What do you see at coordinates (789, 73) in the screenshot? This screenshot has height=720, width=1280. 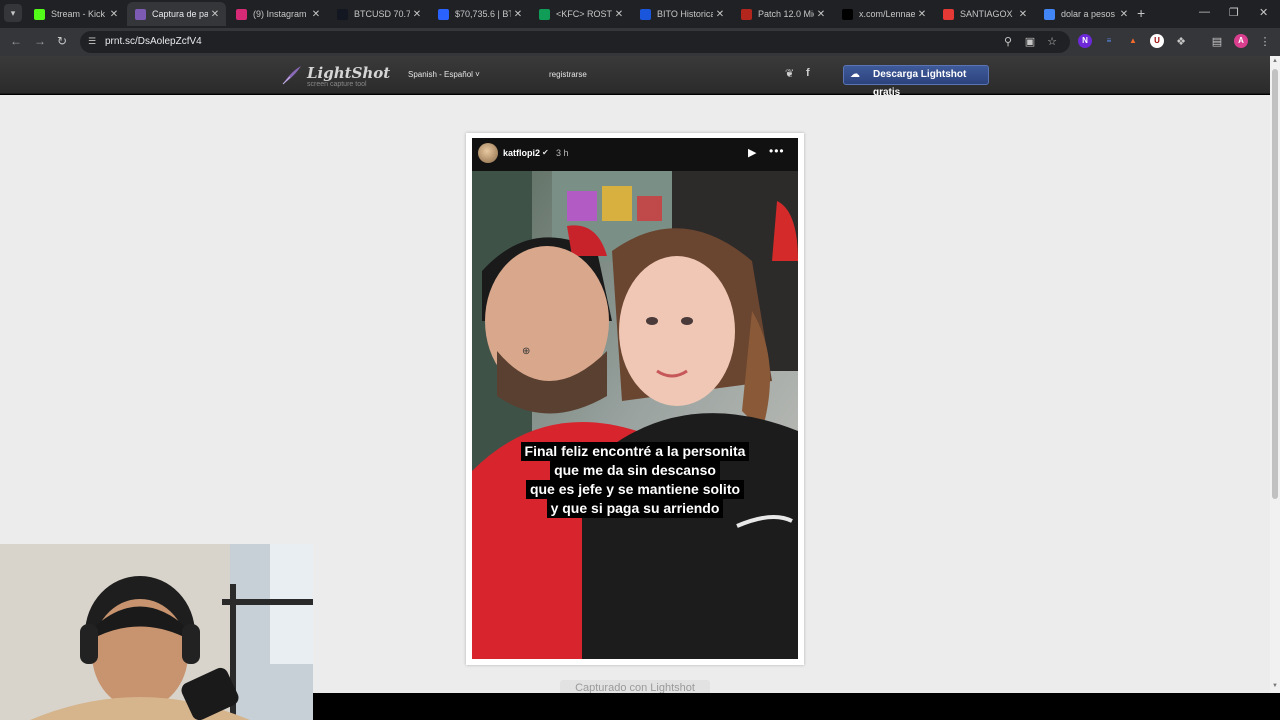 I see `twitter-icon: ❦` at bounding box center [789, 73].